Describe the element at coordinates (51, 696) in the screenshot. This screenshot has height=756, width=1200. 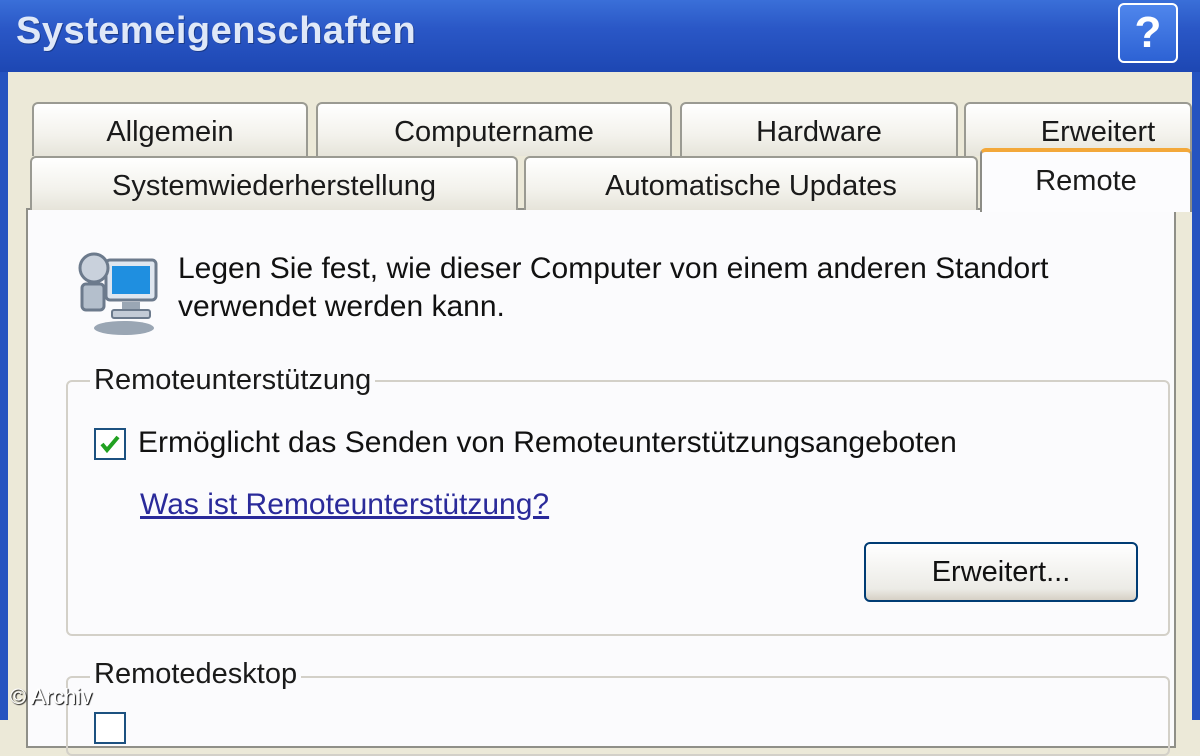
I see `copyright-watermark: © Archiv` at that location.